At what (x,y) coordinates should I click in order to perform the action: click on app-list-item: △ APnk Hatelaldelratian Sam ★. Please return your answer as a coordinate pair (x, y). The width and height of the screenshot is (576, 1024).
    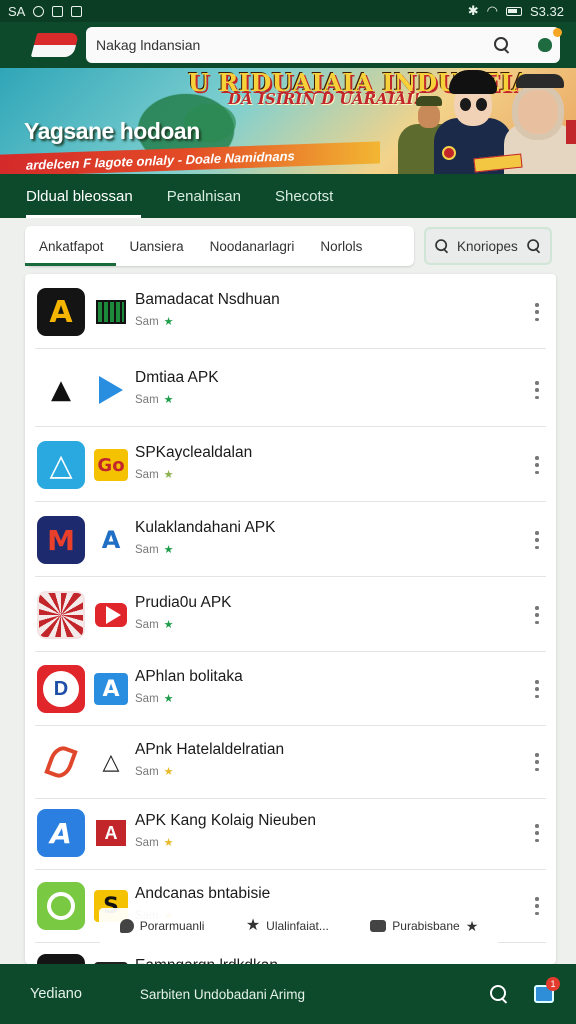
    Looking at the image, I should click on (290, 761).